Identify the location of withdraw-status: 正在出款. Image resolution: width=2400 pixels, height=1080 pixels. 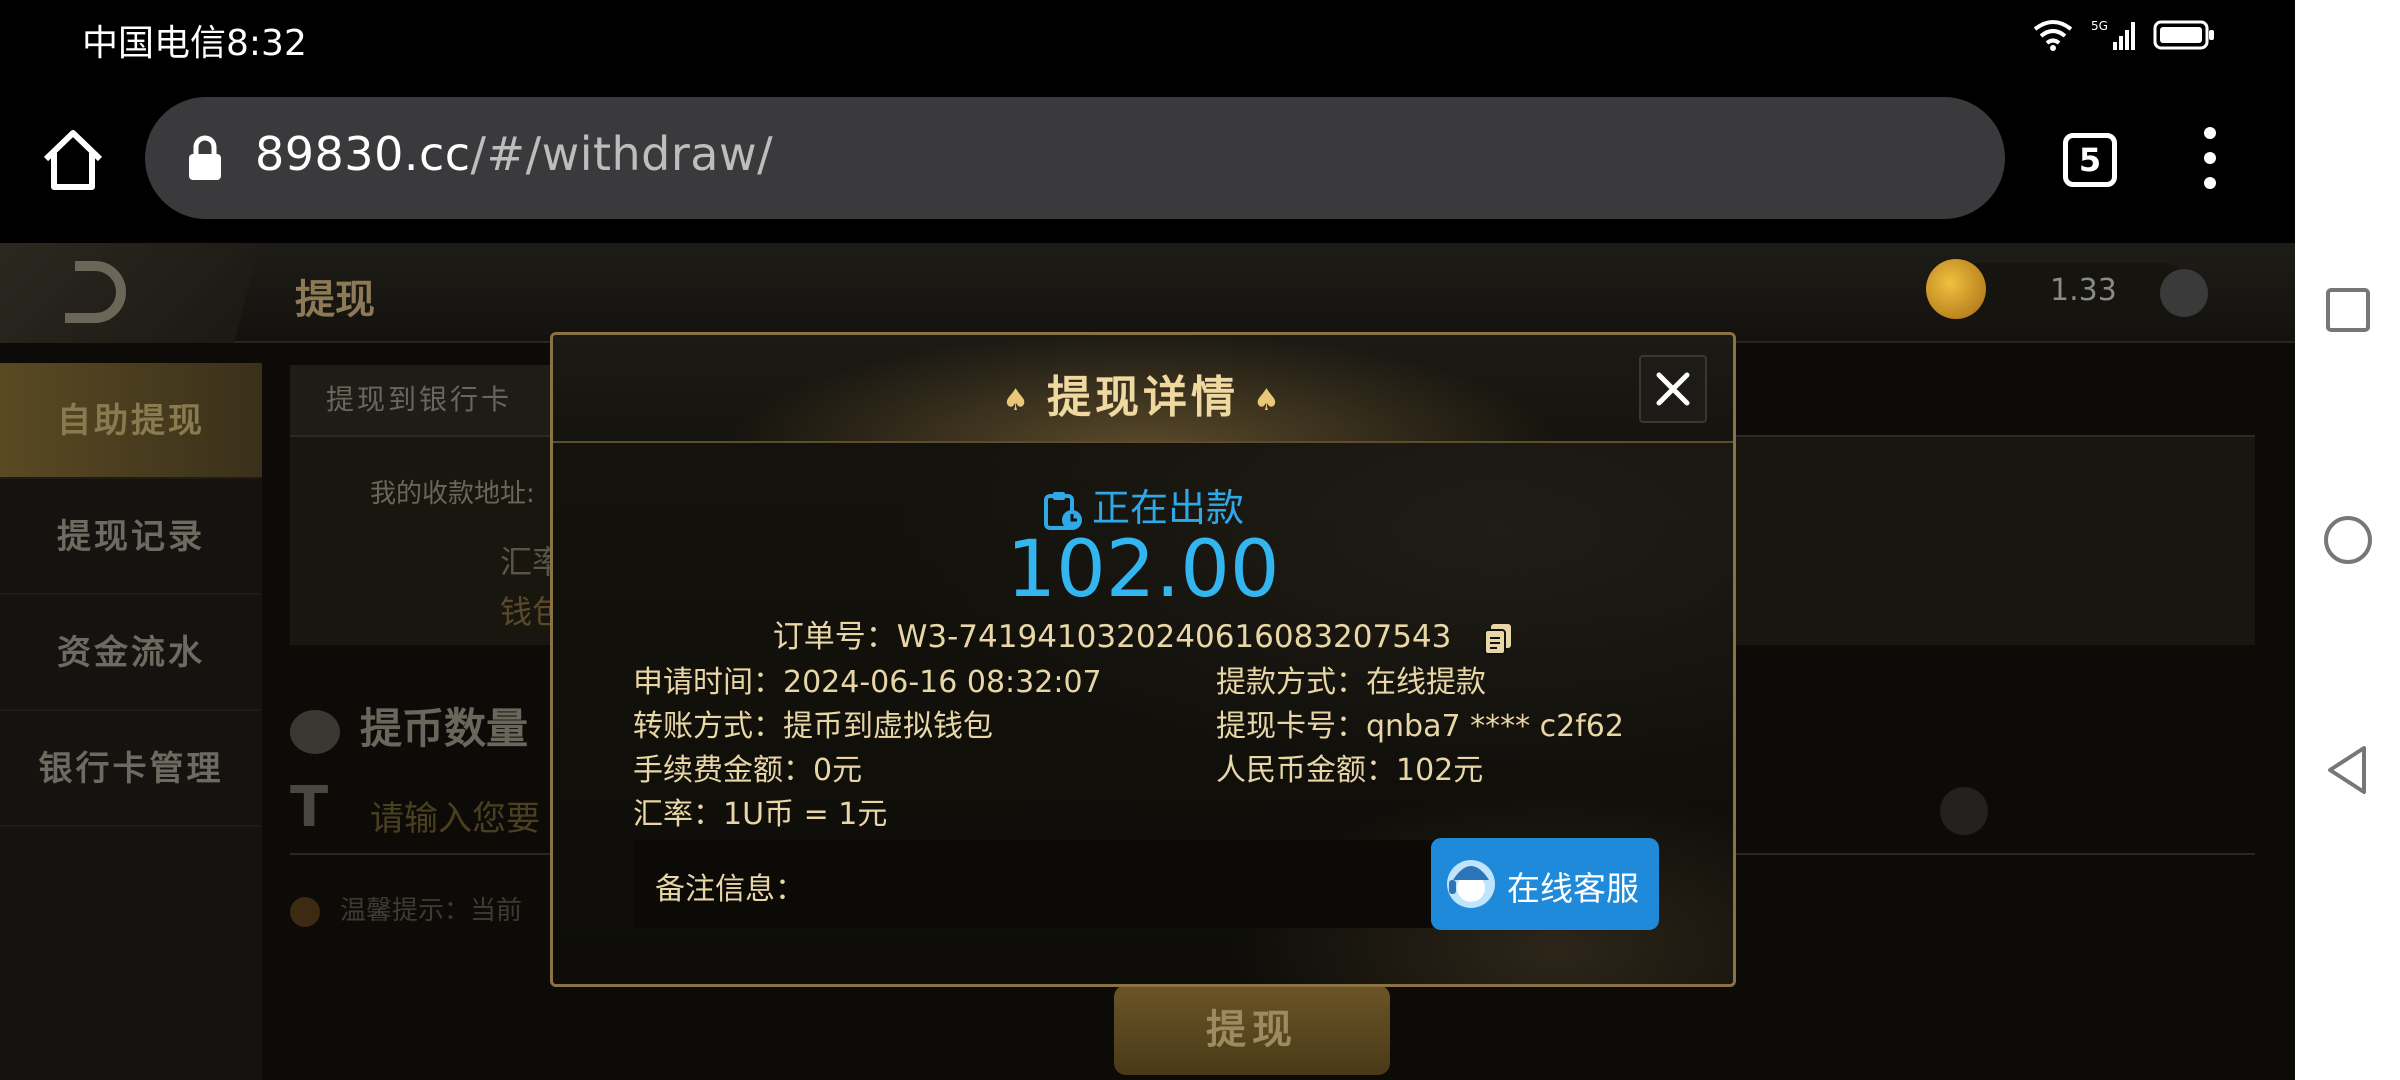
(1143, 504).